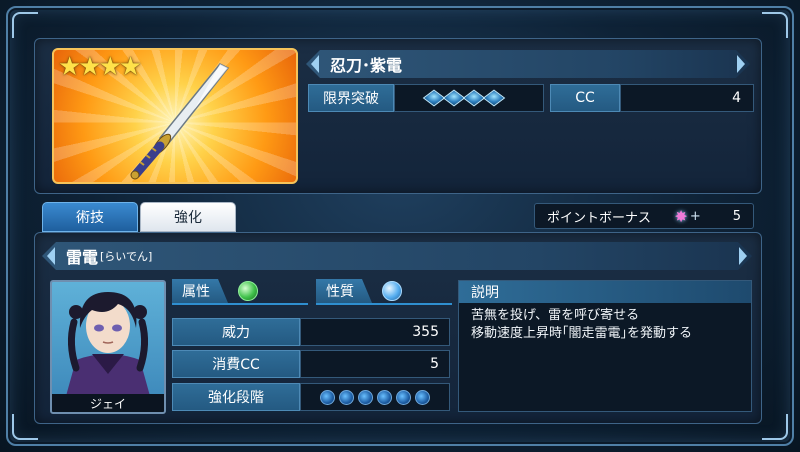 This screenshot has width=800, height=452. What do you see at coordinates (351, 98) in the screenshot?
I see `limit-break-label: 限界突破` at bounding box center [351, 98].